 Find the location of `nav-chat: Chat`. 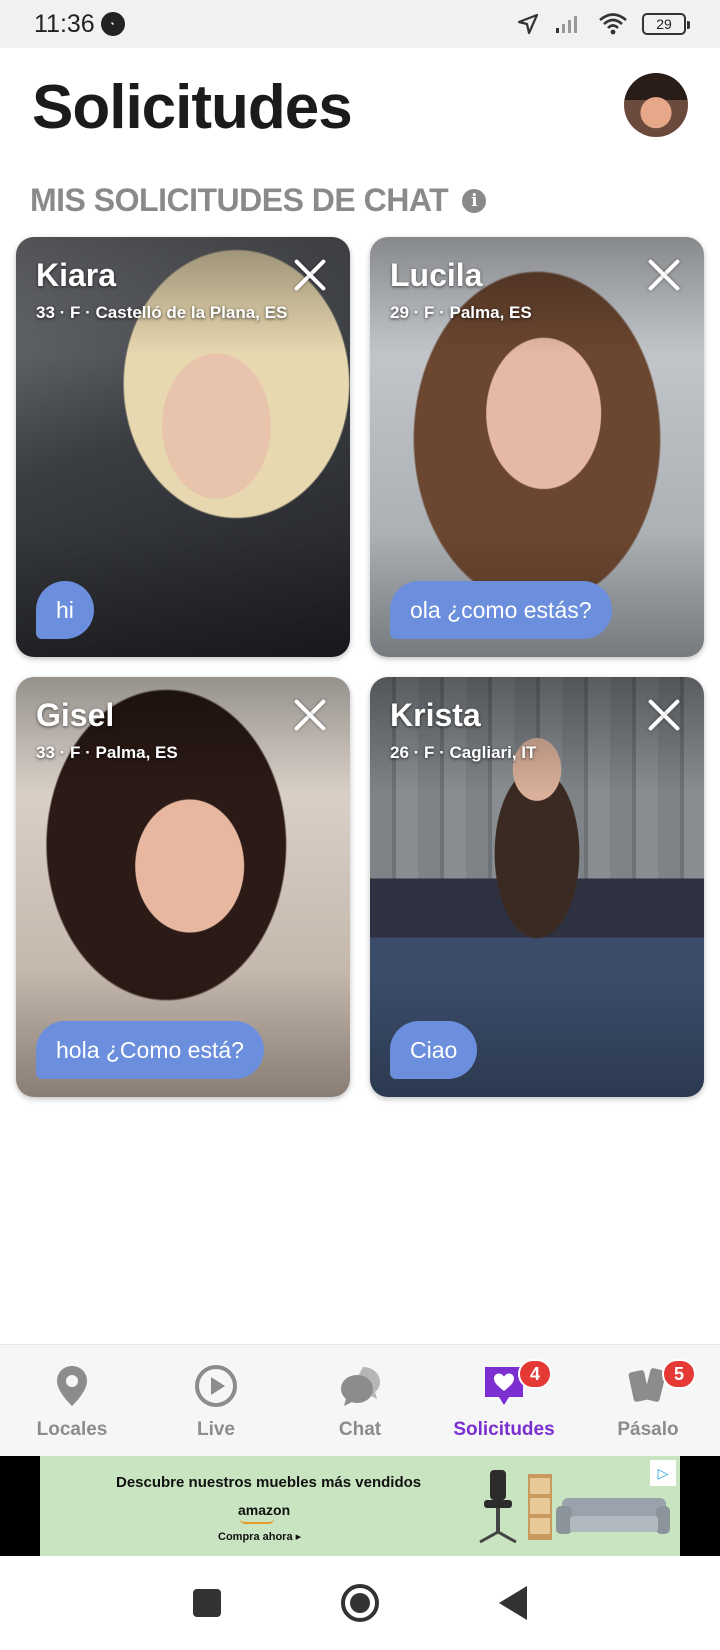

nav-chat: Chat is located at coordinates (360, 1400).